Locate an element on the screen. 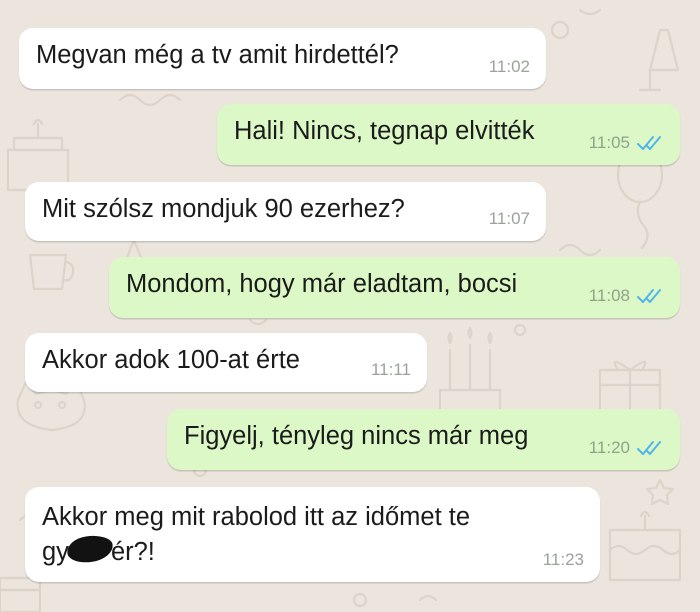  message-timestamp: 11:23 is located at coordinates (563, 560).